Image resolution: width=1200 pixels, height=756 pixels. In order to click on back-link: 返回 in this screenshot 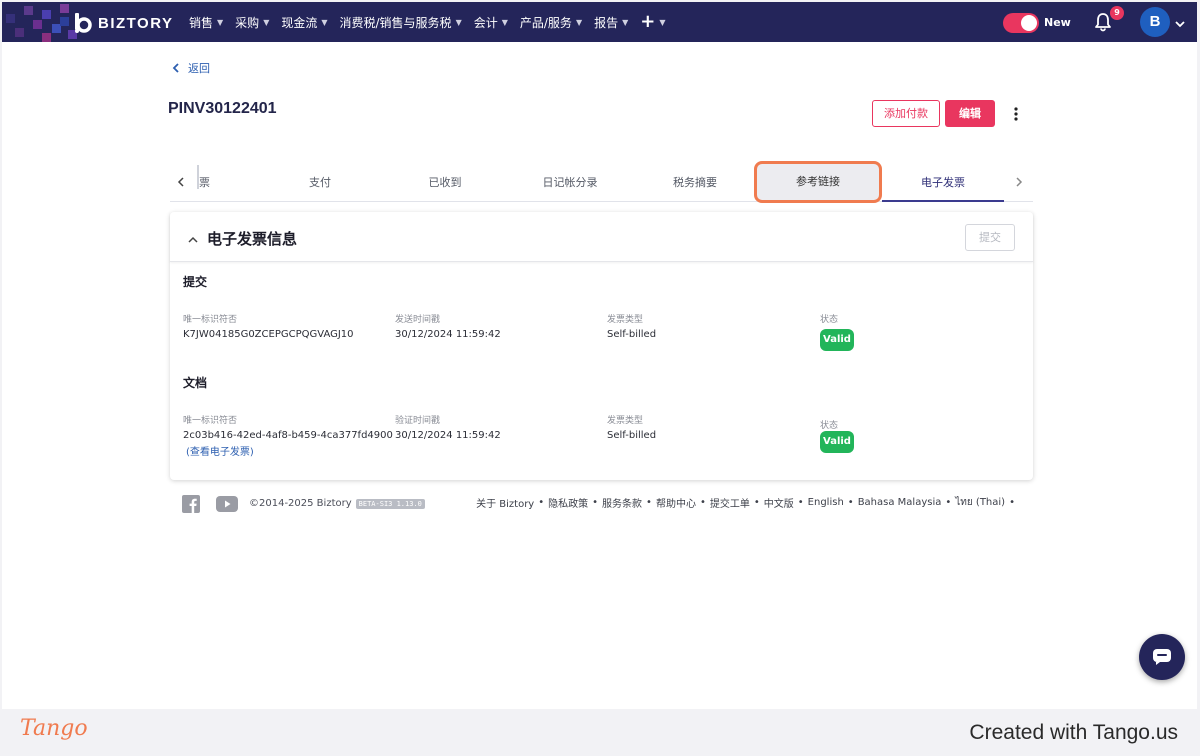, I will do `click(190, 68)`.